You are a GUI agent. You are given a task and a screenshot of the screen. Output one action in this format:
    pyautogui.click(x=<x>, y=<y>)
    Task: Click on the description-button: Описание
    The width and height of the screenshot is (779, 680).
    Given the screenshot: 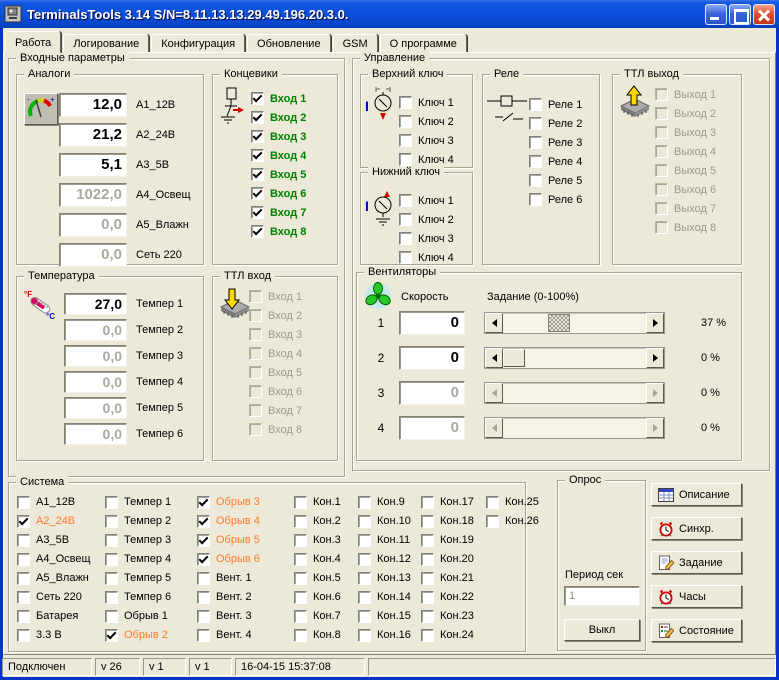 What is the action you would take?
    pyautogui.click(x=696, y=494)
    